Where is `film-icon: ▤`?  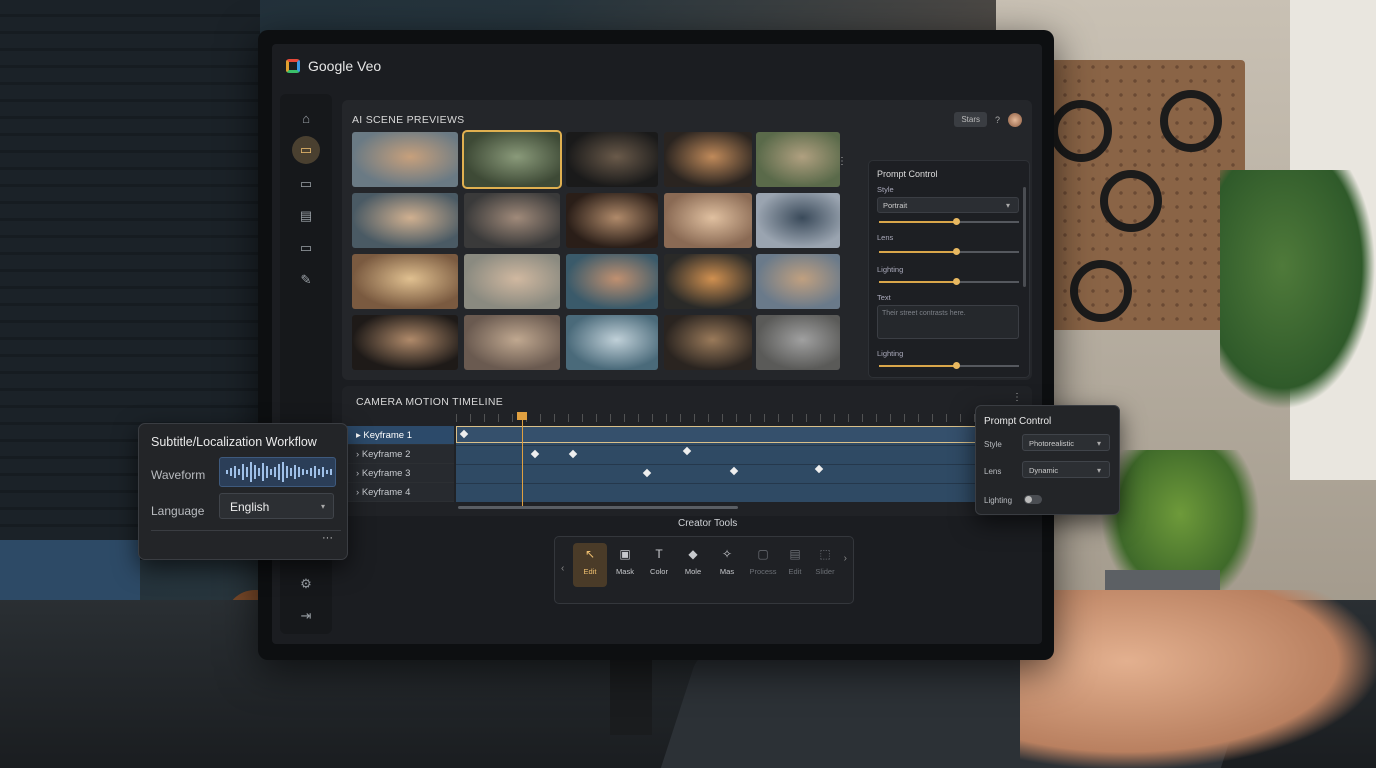
film-icon: ▤ is located at coordinates (306, 216).